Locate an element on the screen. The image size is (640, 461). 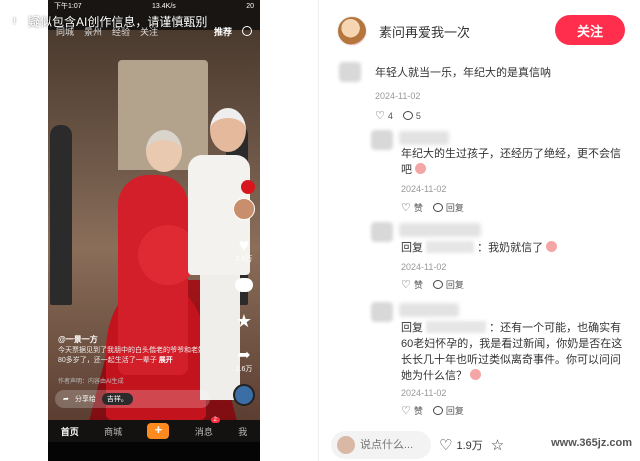
tab-recommend: 推荐 is located at coordinates (223, 31).